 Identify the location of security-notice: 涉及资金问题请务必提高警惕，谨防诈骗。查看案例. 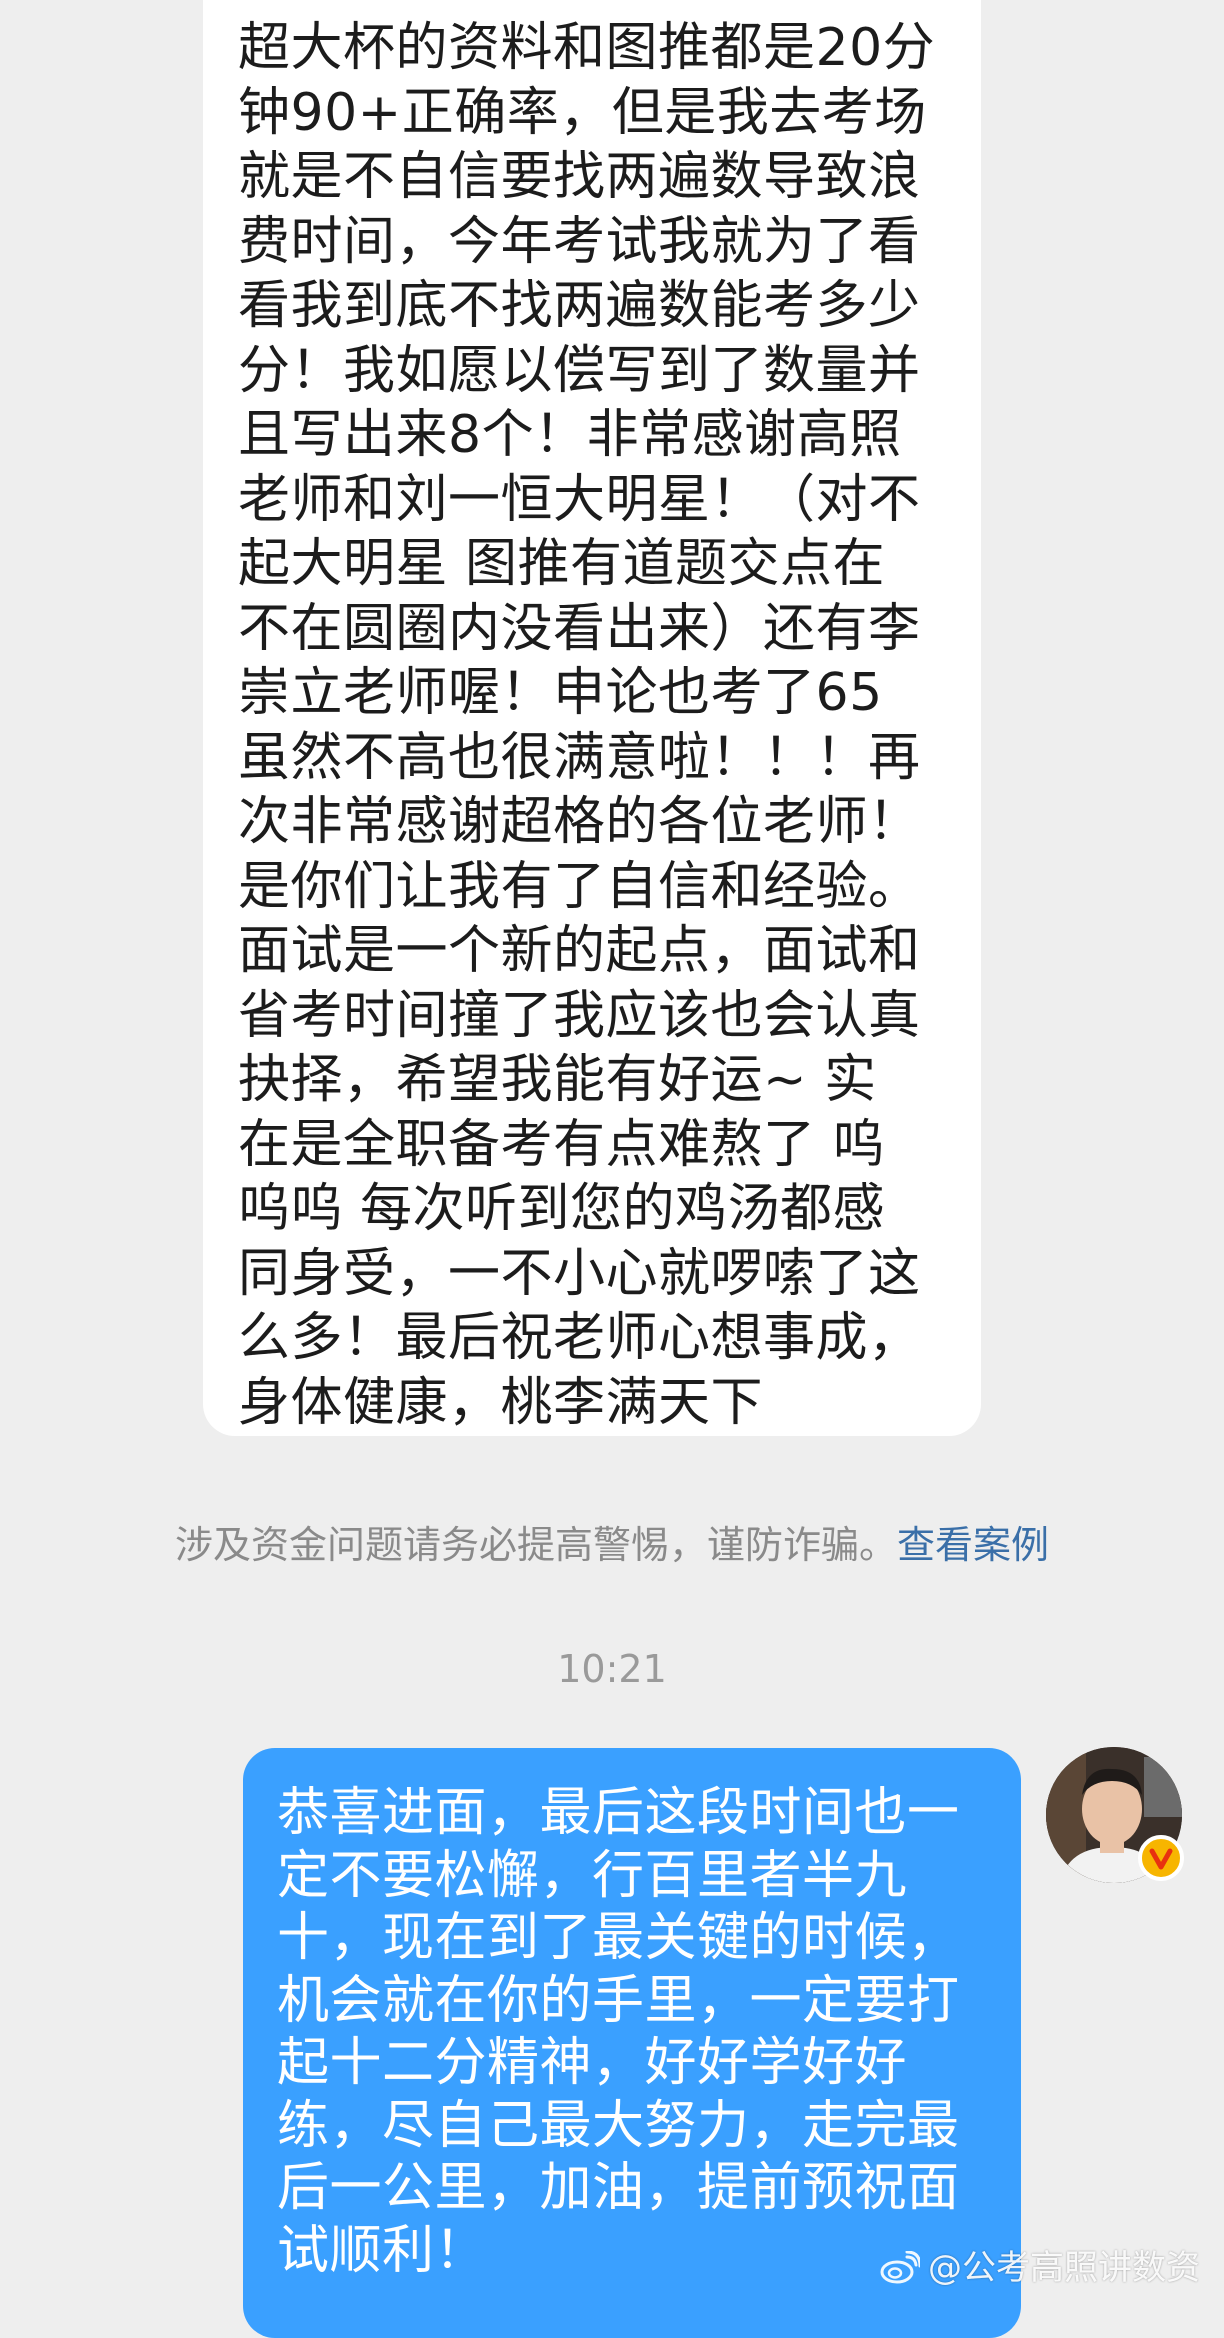
(612, 1545).